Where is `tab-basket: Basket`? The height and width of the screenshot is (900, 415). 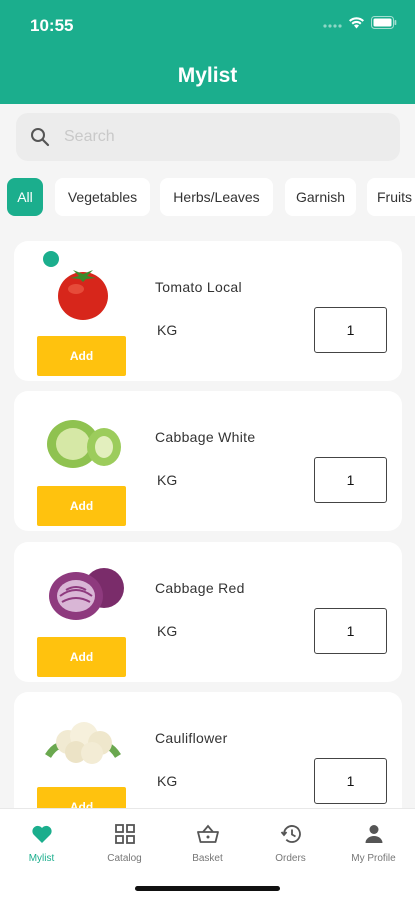 tab-basket: Basket is located at coordinates (207, 842).